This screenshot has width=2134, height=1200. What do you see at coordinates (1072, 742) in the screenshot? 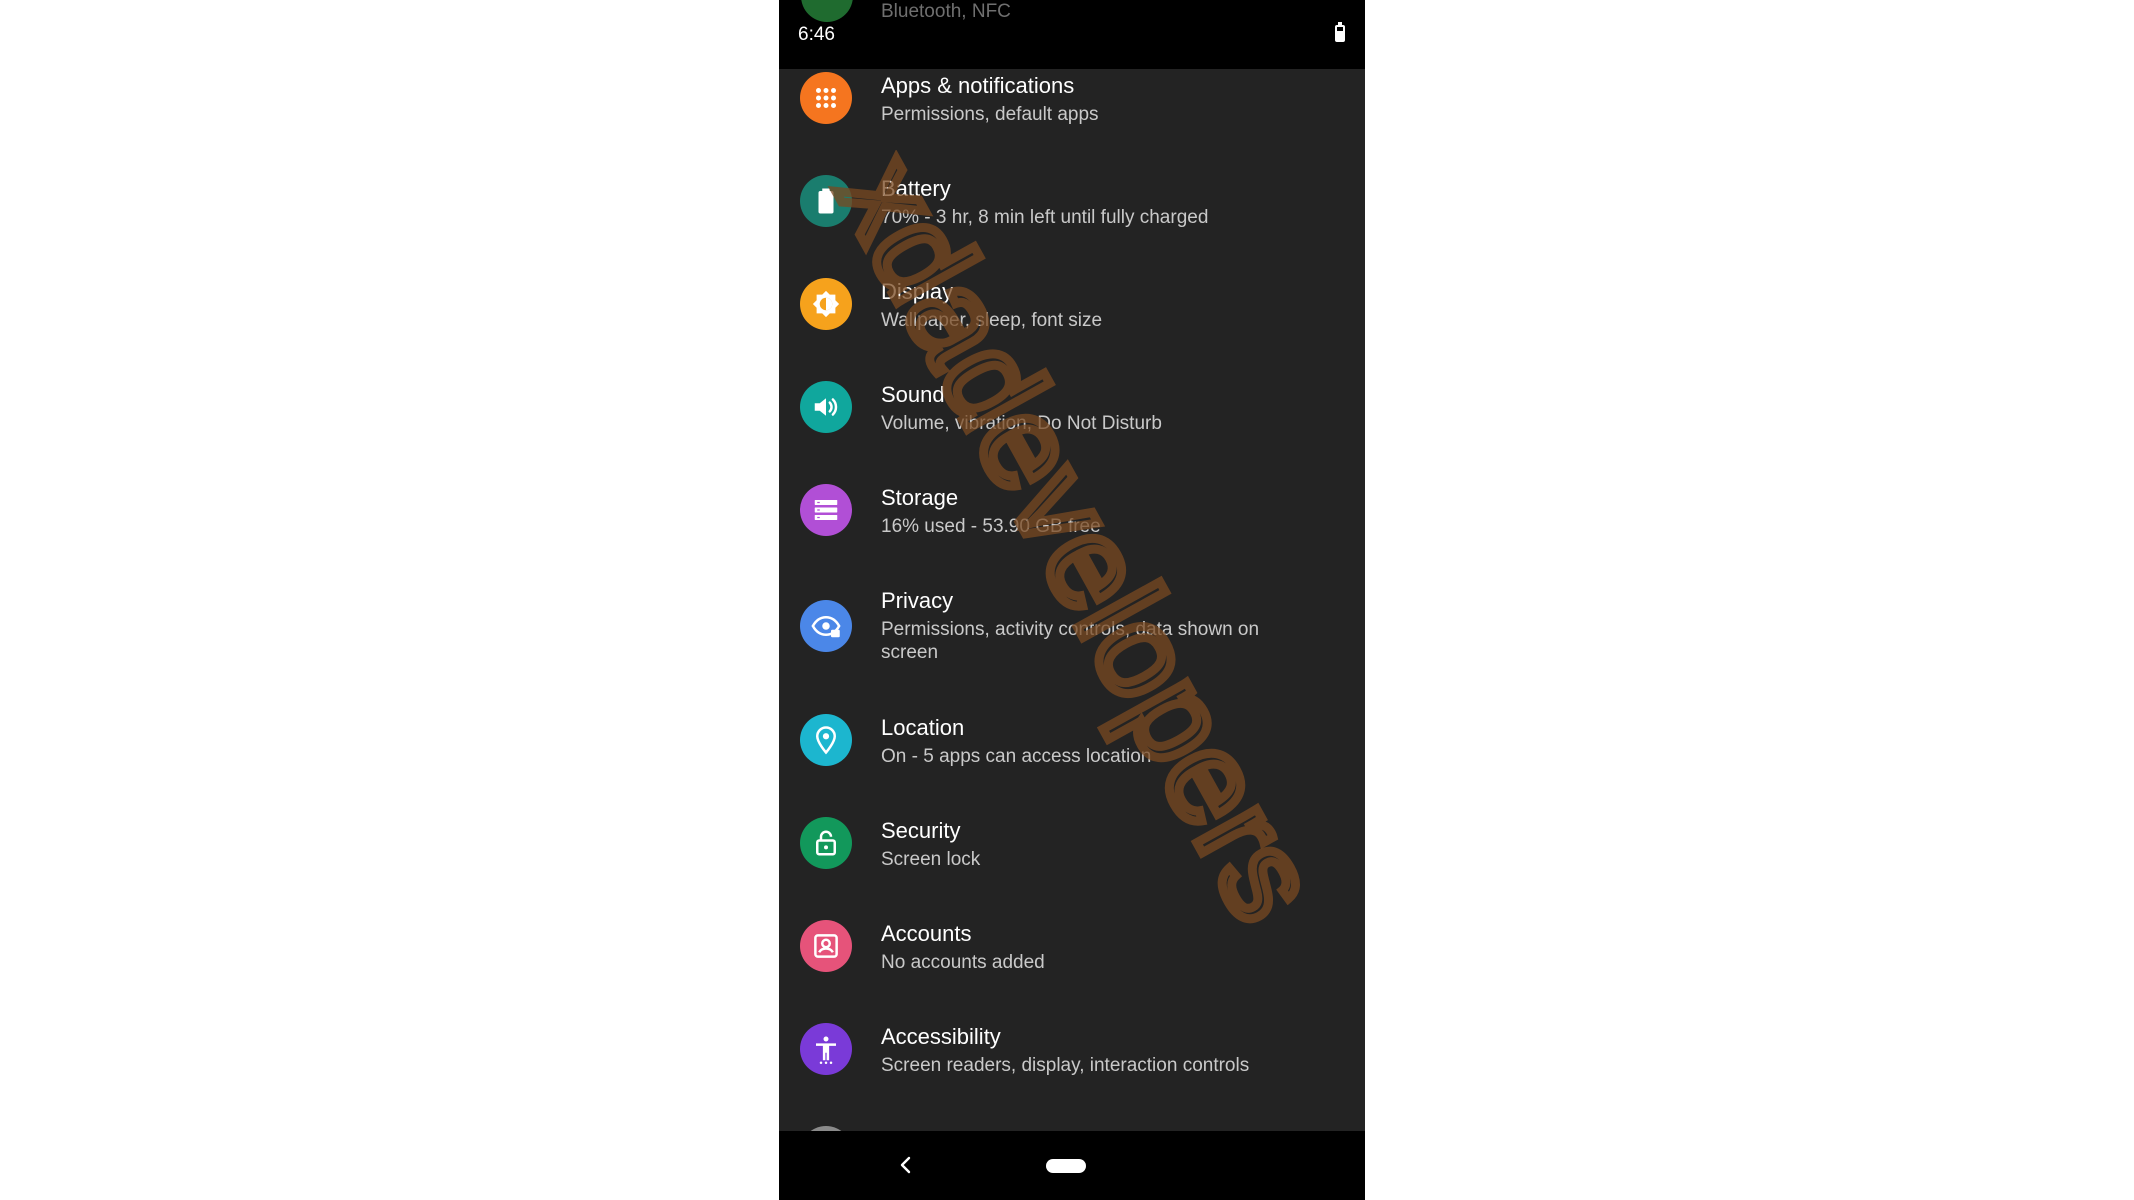
I see `settings-item-location: Location On - 5 apps can access location` at bounding box center [1072, 742].